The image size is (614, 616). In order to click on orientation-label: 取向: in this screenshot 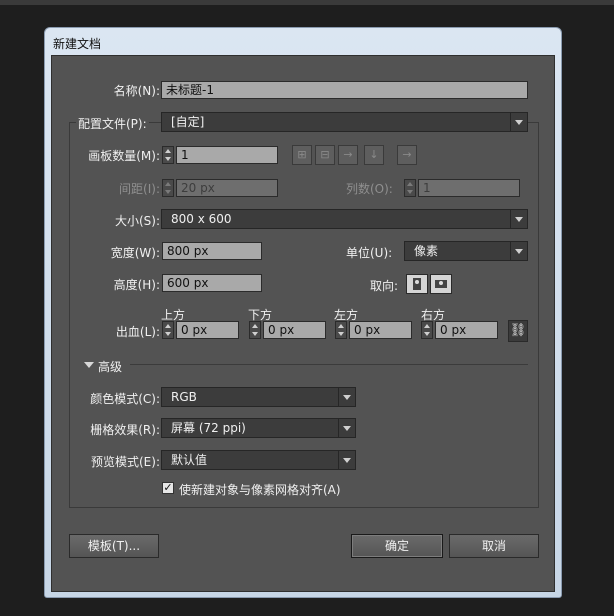, I will do `click(384, 286)`.